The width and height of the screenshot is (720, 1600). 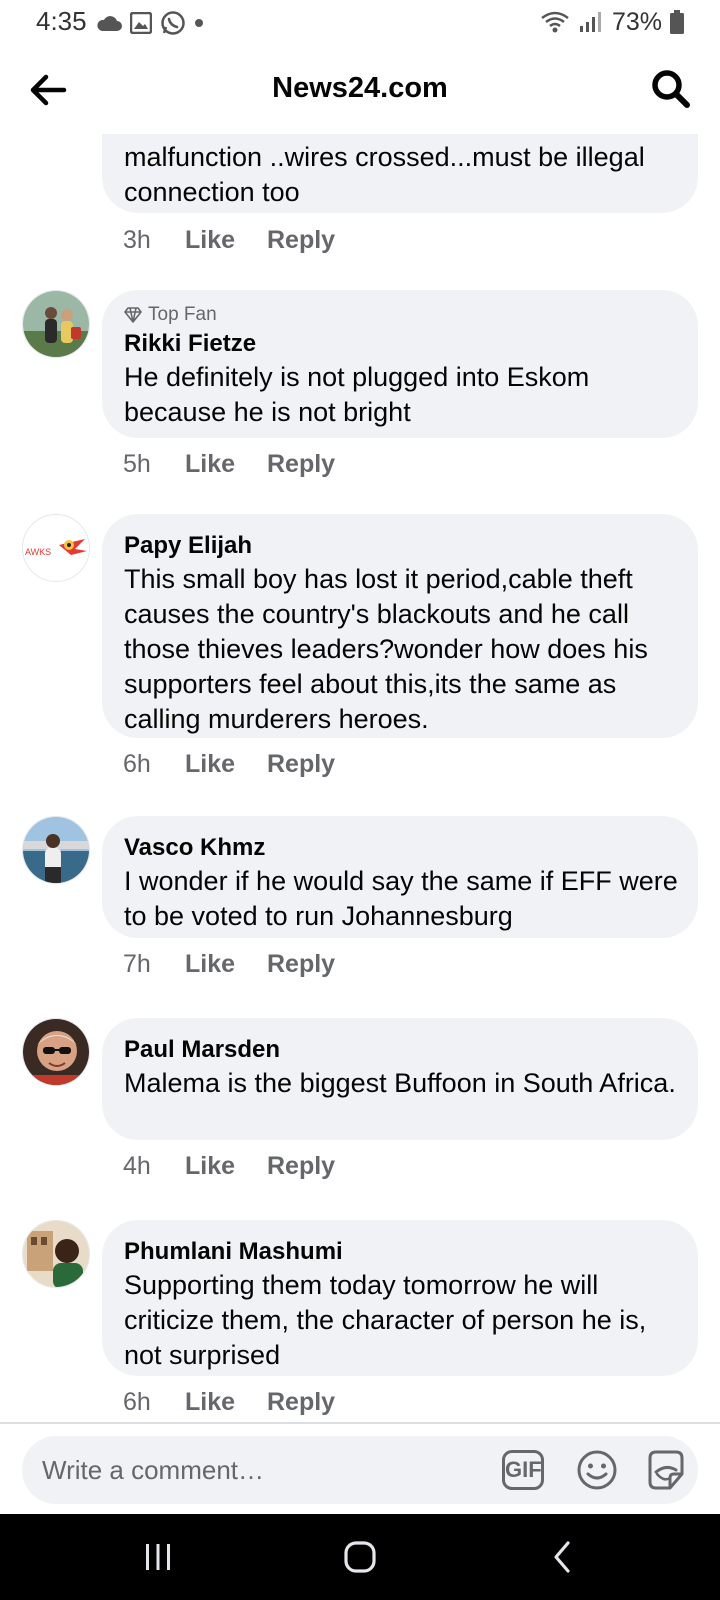 What do you see at coordinates (401, 848) in the screenshot?
I see `comment-author: Vasco Khmz` at bounding box center [401, 848].